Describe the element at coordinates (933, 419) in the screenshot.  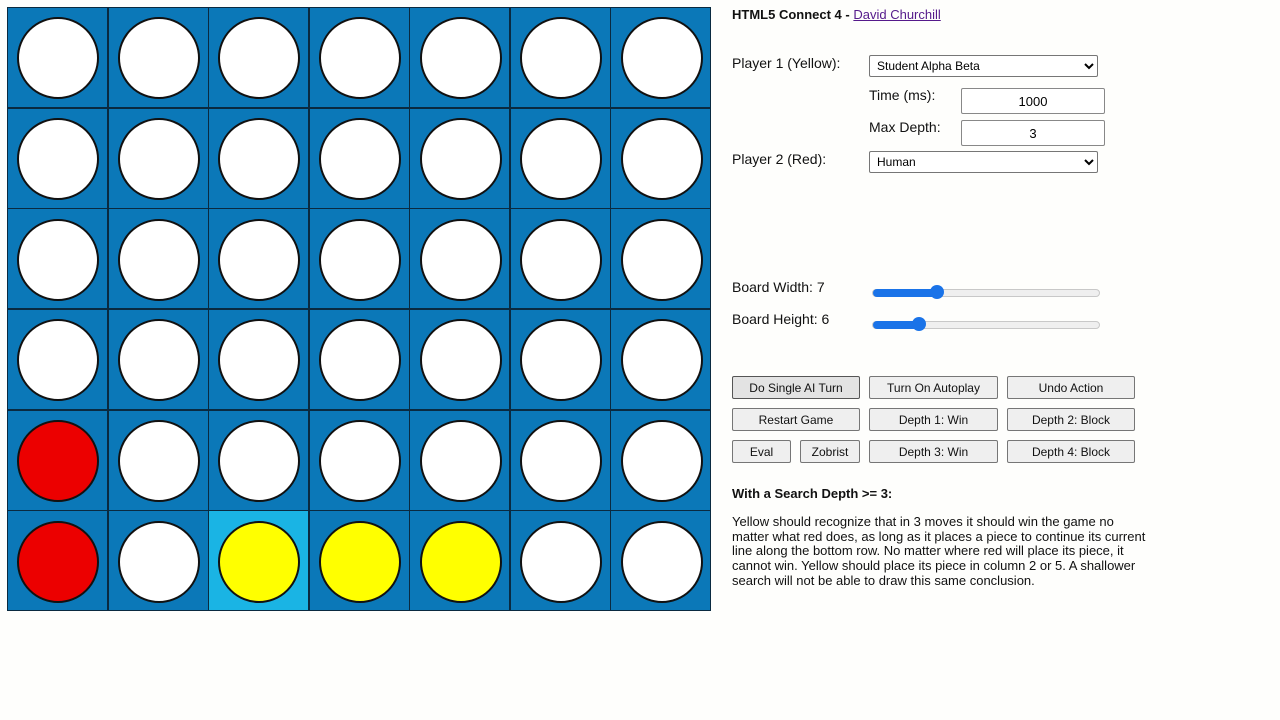
I see `depth1-win-button: Depth 1: Win` at that location.